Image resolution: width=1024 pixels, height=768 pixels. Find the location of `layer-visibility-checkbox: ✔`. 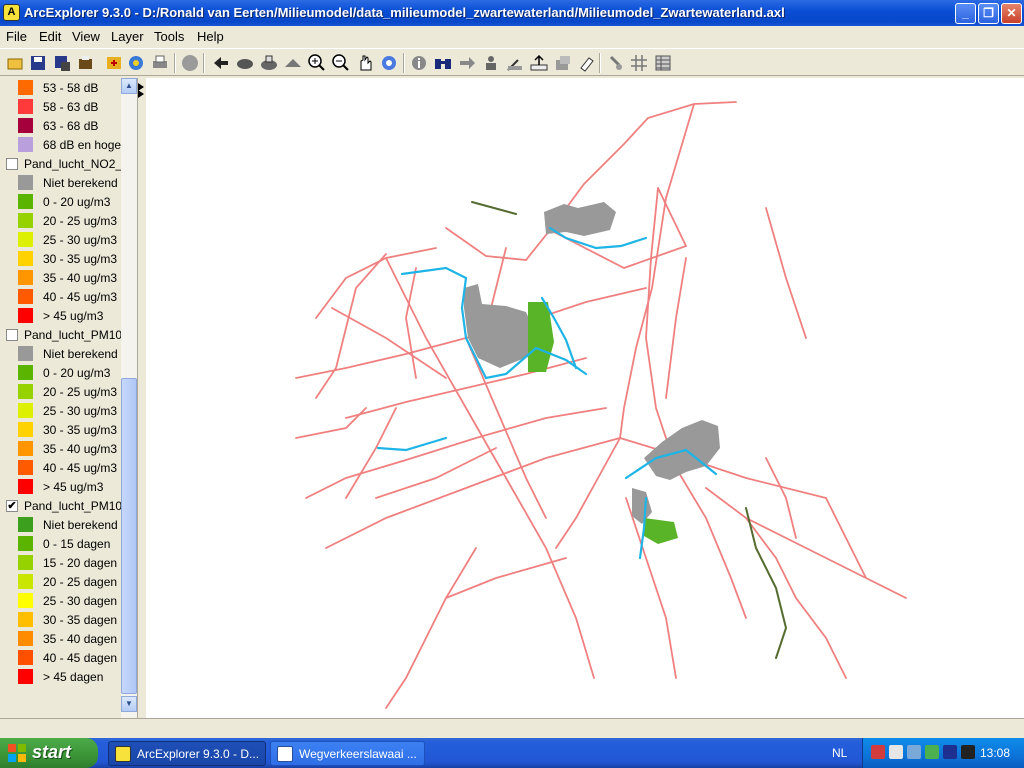

layer-visibility-checkbox: ✔ is located at coordinates (12, 506).